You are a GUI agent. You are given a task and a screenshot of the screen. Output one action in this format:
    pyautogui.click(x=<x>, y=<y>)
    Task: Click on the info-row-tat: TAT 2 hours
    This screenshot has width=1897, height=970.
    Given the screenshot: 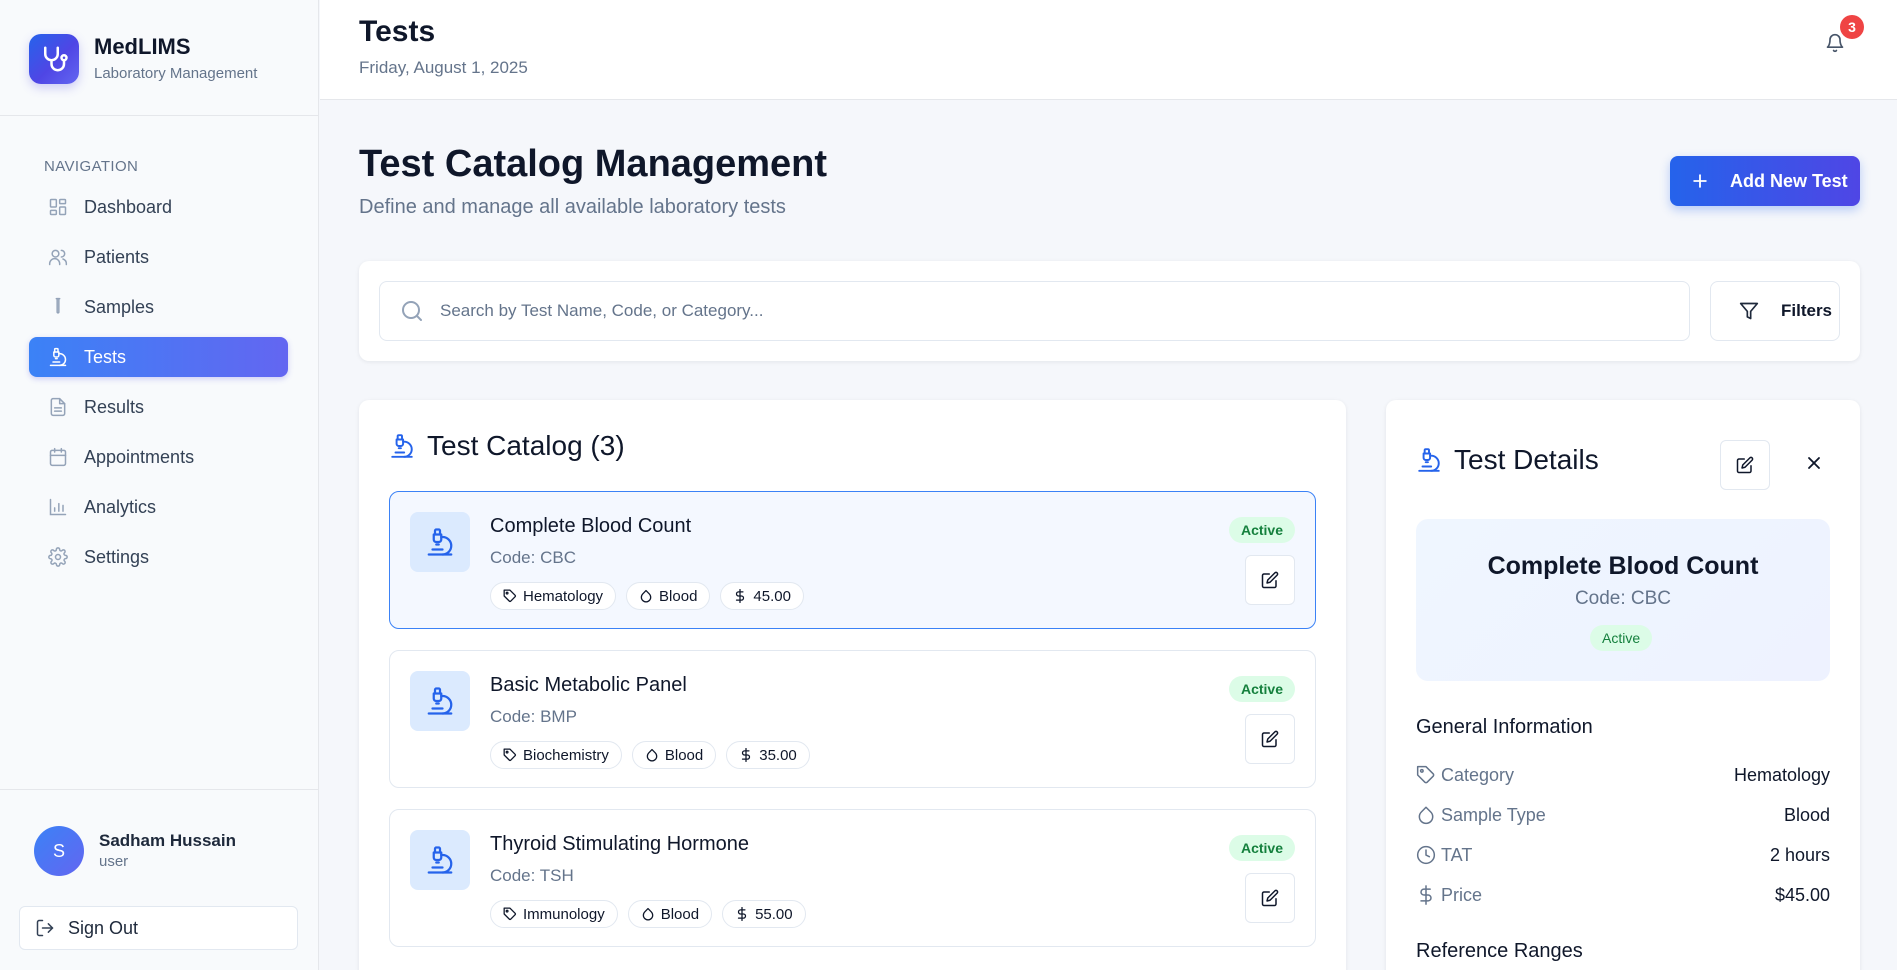 What is the action you would take?
    pyautogui.click(x=1623, y=855)
    